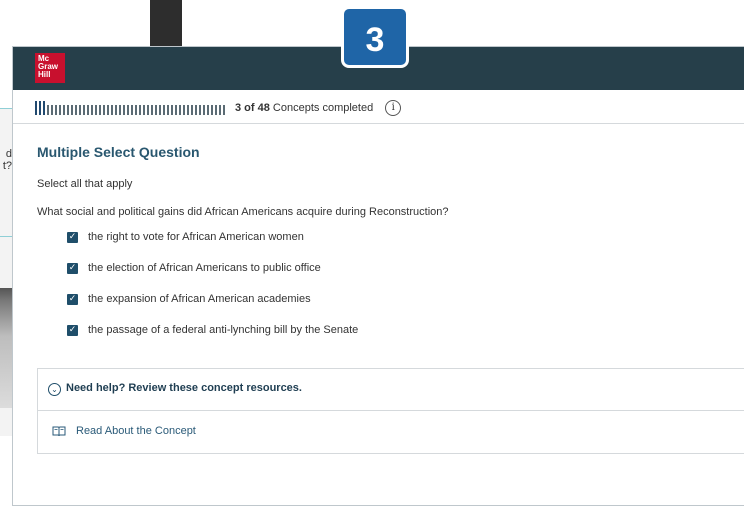 This screenshot has height=506, width=744. Describe the element at coordinates (85, 184) in the screenshot. I see `question-instruction: Select all that apply` at that location.